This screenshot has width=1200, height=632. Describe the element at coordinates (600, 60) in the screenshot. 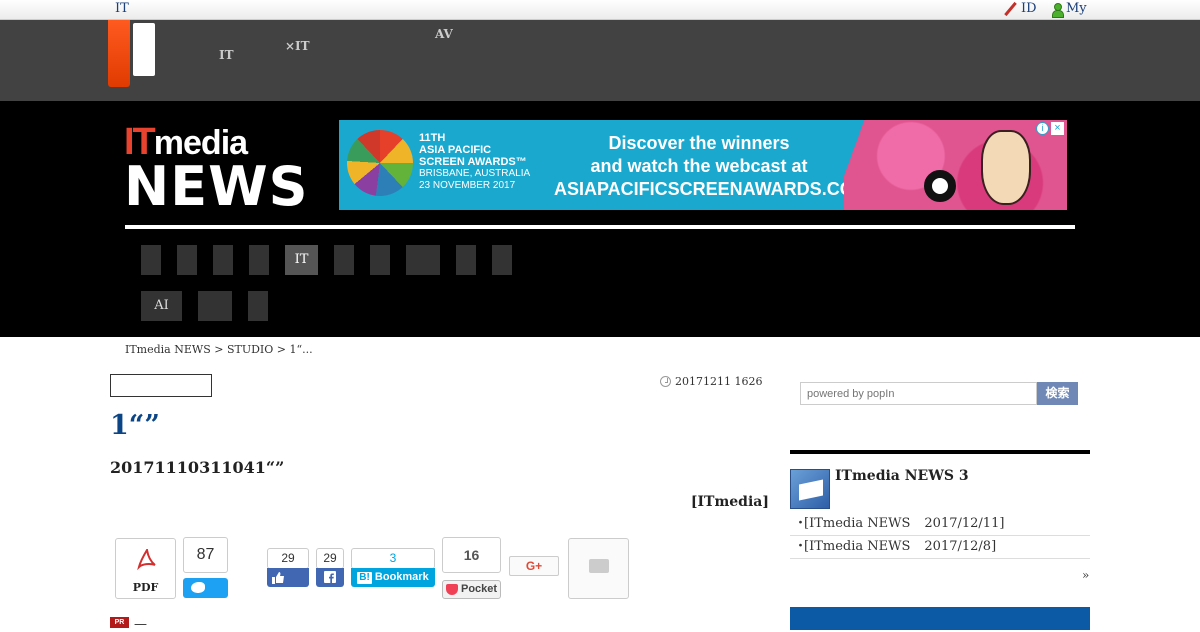

I see `site-nav: IT ×IT AV` at that location.